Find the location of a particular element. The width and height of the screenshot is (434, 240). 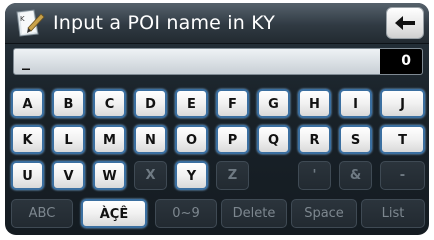

key-j: J is located at coordinates (402, 103).